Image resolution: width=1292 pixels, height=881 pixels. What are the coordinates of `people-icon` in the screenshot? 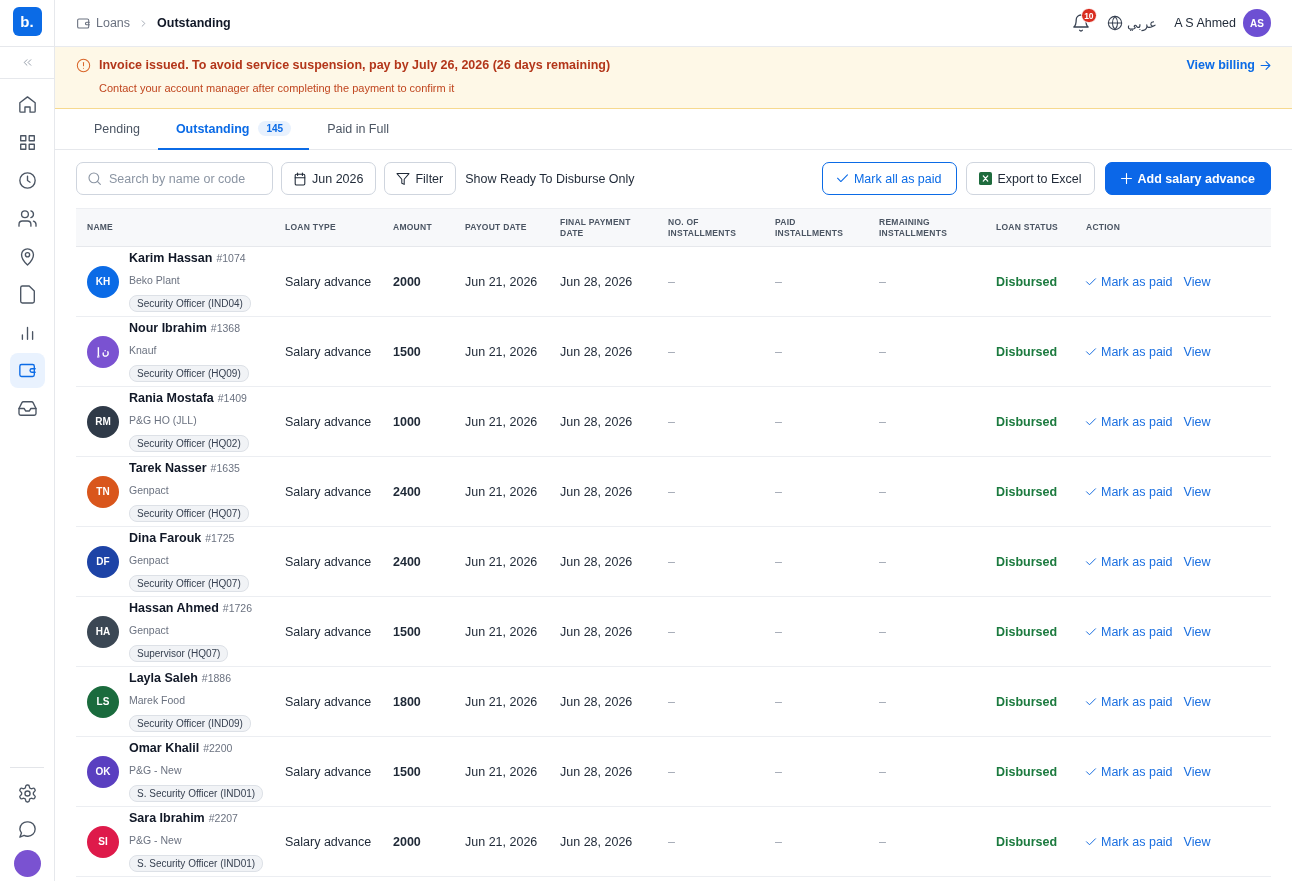 It's located at (27, 218).